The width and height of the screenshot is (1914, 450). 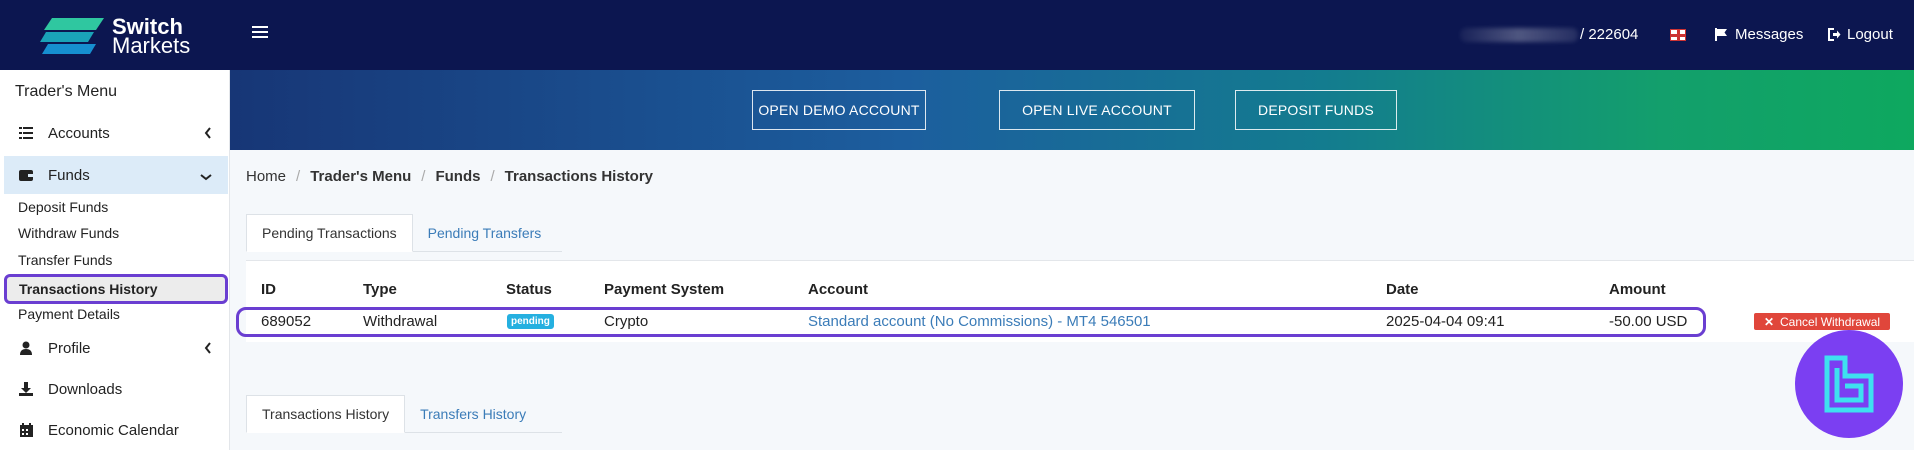 I want to click on history-tabs: Transactions History Transfers History, so click(x=404, y=414).